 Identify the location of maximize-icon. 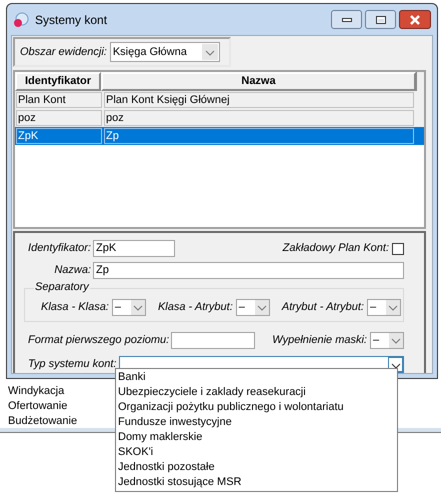
(381, 20).